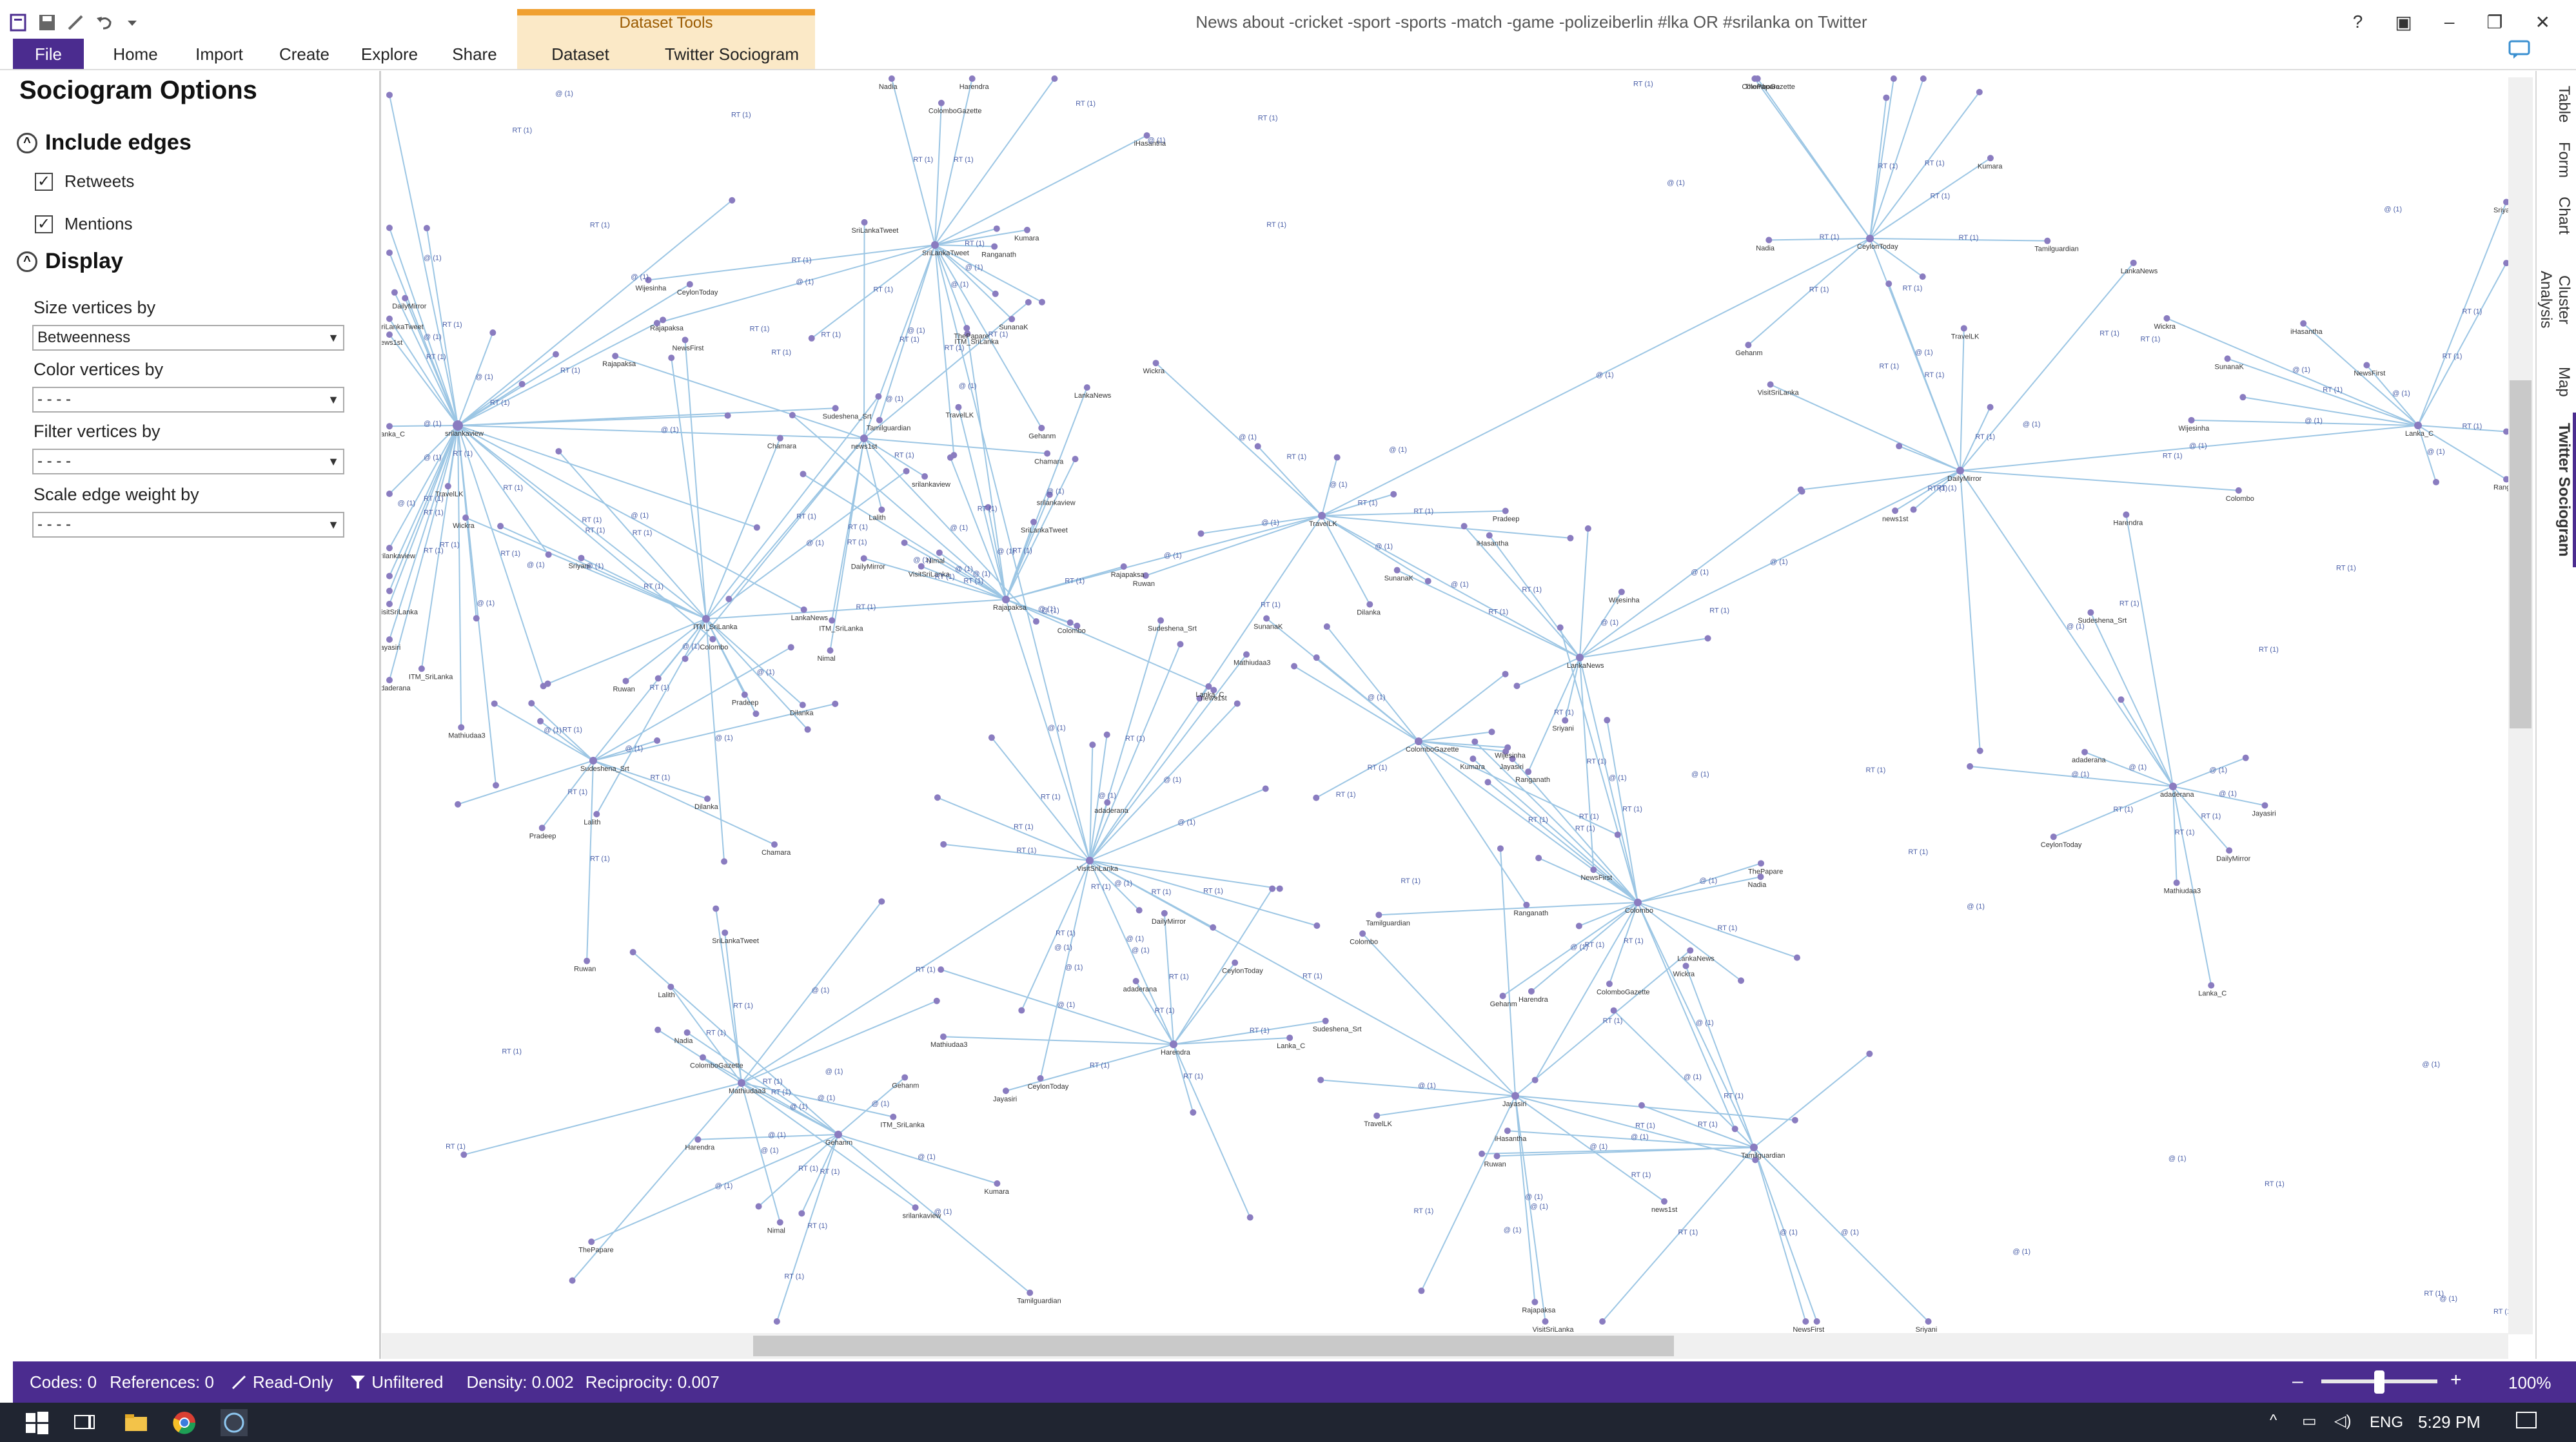  What do you see at coordinates (75, 22) in the screenshot?
I see `edit-icon` at bounding box center [75, 22].